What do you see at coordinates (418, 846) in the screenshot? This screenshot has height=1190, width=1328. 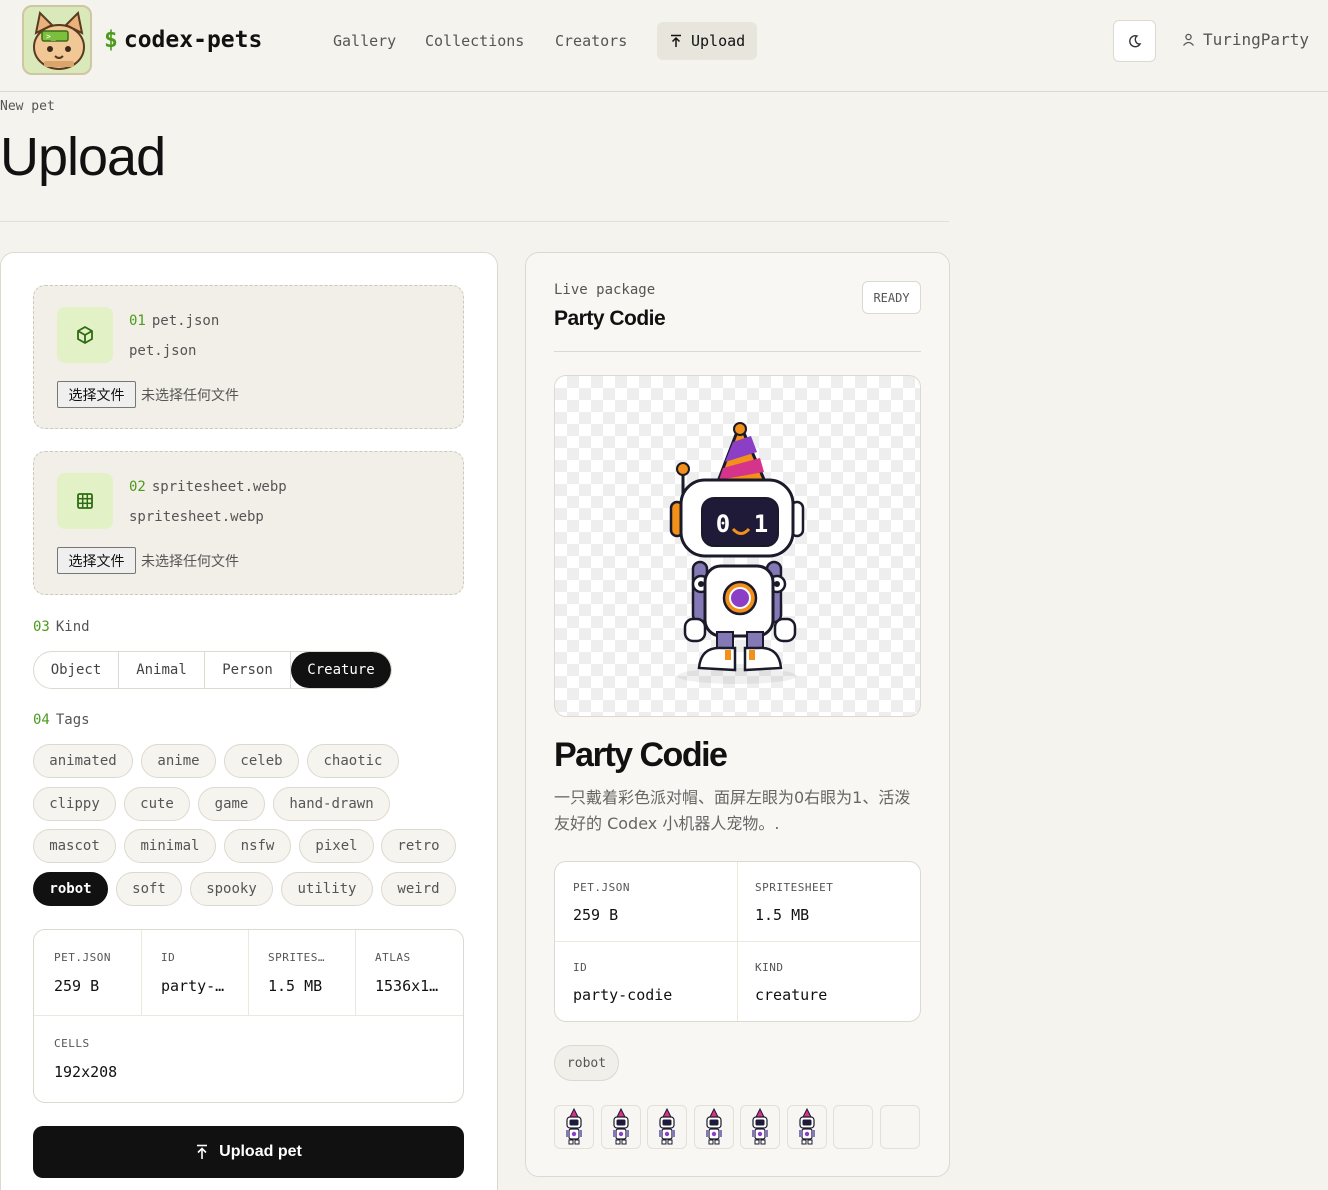 I see `tag-chip: retro` at bounding box center [418, 846].